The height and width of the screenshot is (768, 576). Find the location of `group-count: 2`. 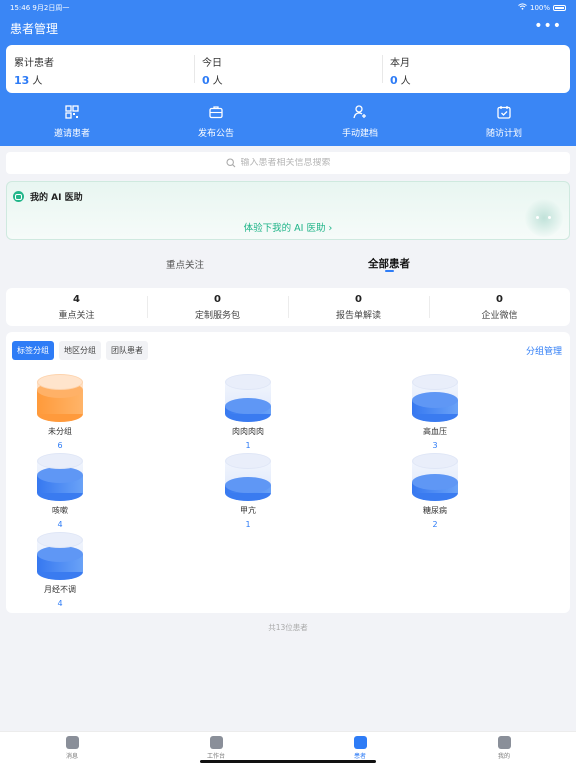

group-count: 2 is located at coordinates (435, 524).